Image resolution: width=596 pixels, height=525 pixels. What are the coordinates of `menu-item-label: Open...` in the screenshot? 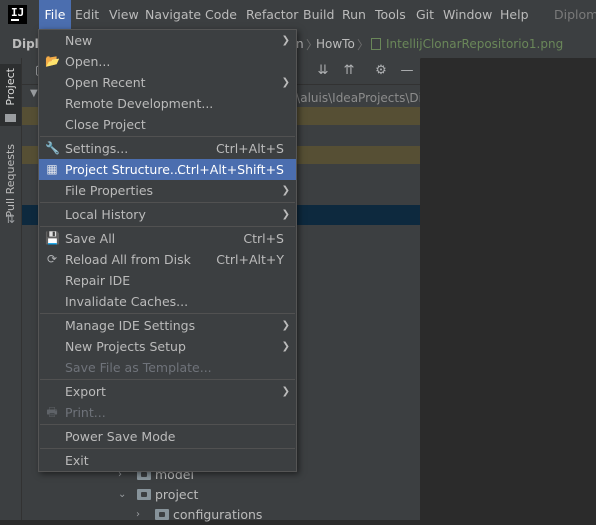 It's located at (88, 61).